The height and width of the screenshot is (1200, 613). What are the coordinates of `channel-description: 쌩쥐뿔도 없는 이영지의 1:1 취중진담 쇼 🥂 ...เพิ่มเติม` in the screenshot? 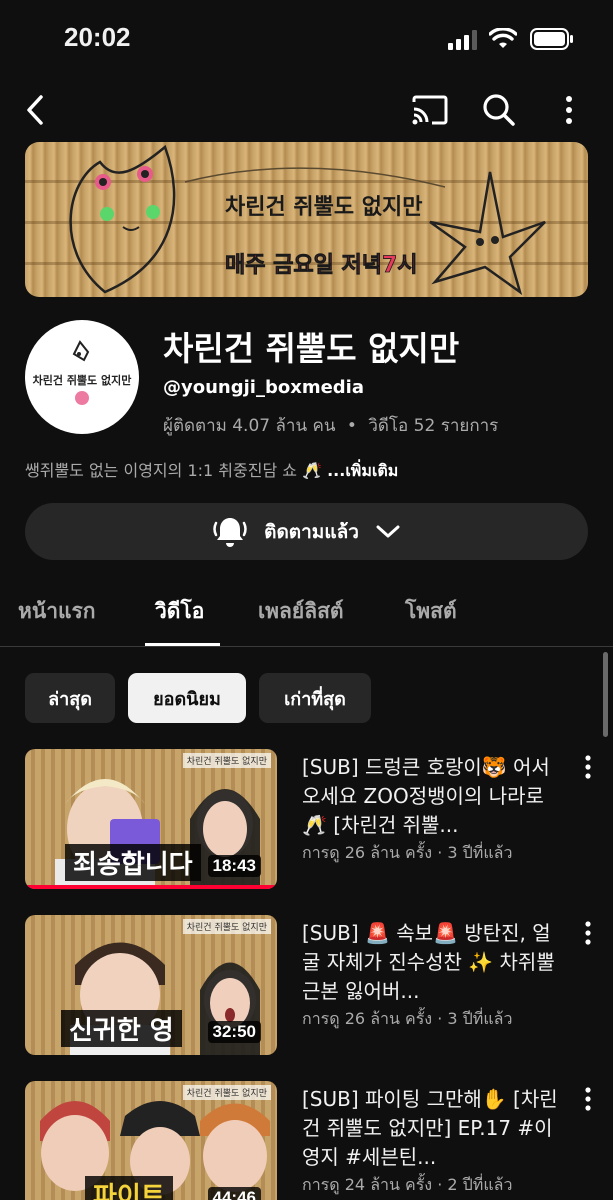 It's located at (211, 470).